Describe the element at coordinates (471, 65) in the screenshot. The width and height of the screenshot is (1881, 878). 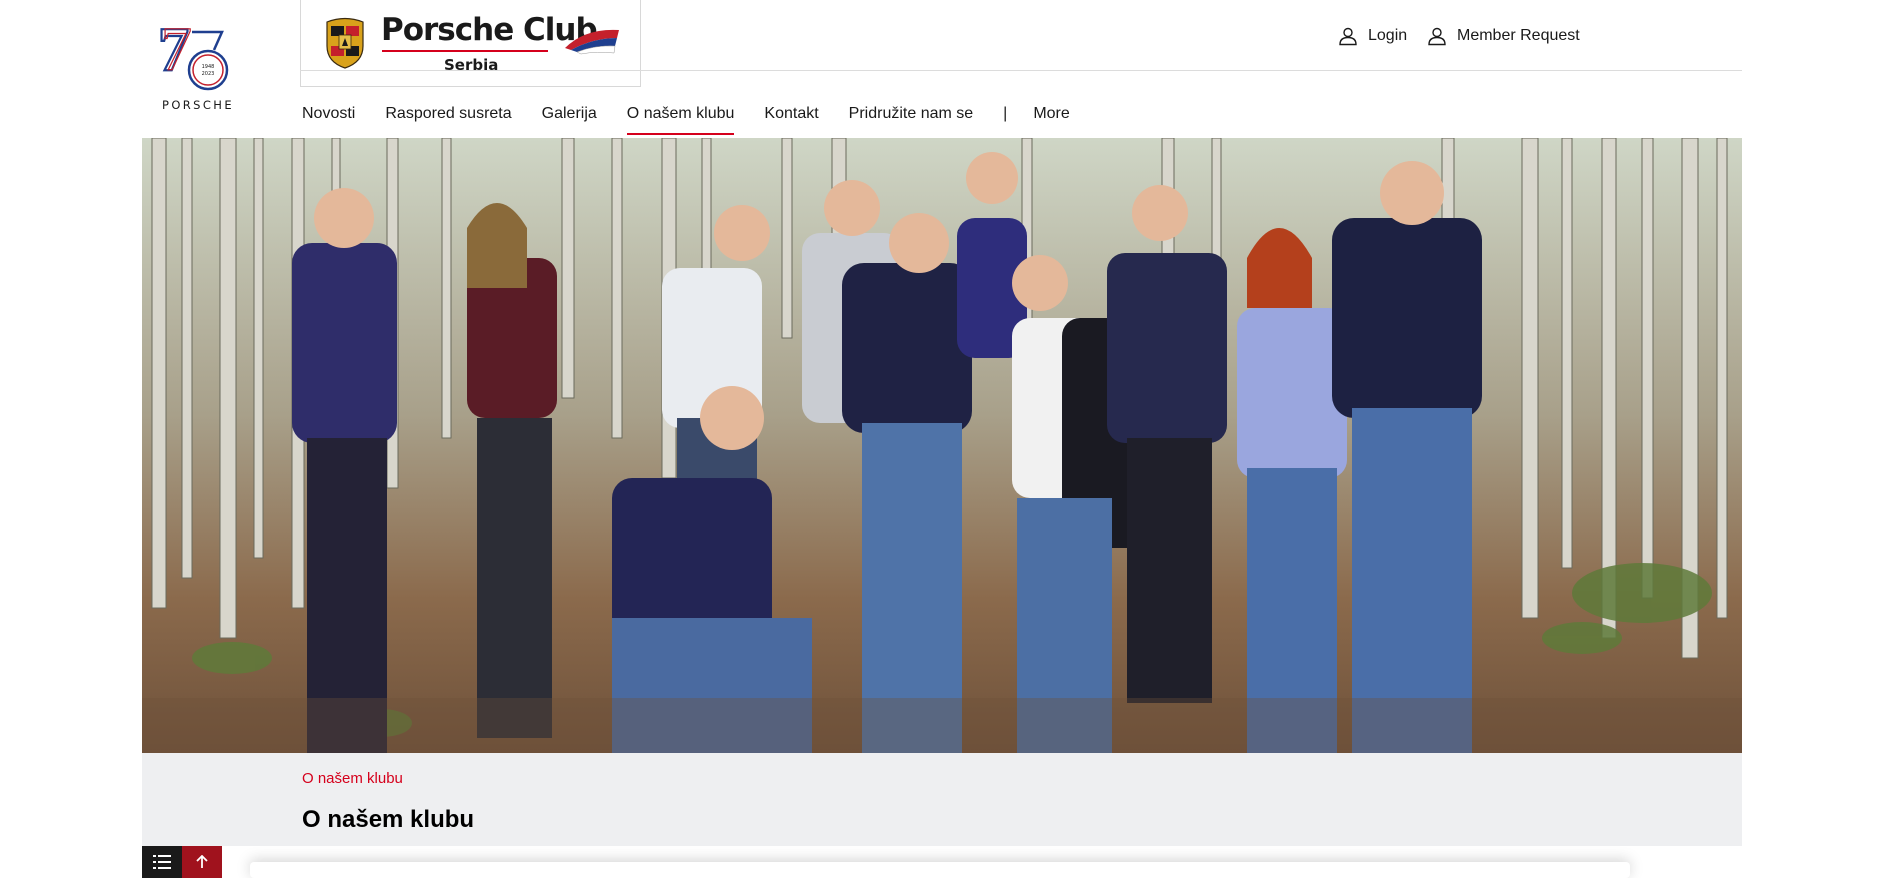
I see `club-subtitle: Serbia` at that location.